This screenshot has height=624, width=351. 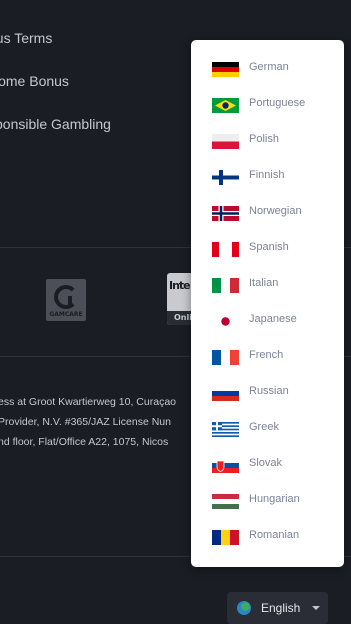 I want to click on language-label: Finnish, so click(x=267, y=175).